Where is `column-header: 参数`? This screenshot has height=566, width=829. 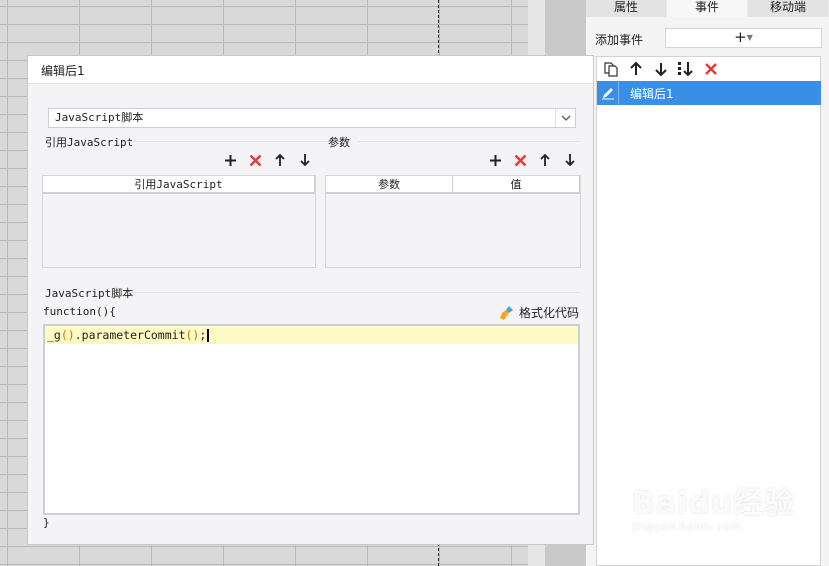
column-header: 参数 is located at coordinates (389, 184).